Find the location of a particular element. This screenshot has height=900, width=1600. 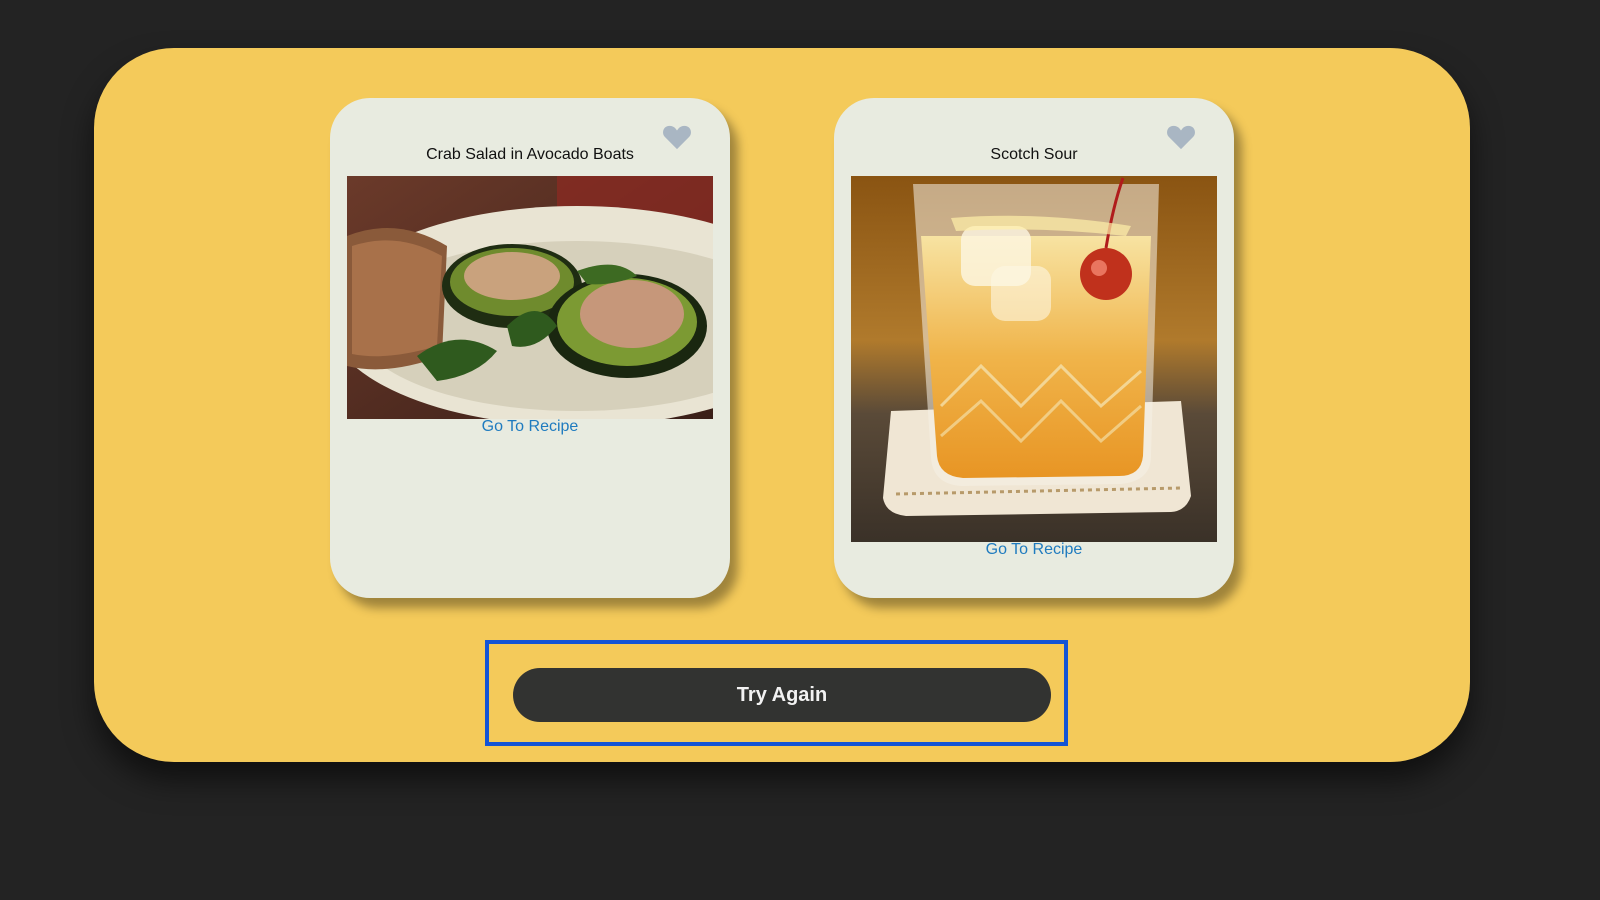

recipe-title: Scotch Sour is located at coordinates (1034, 154).